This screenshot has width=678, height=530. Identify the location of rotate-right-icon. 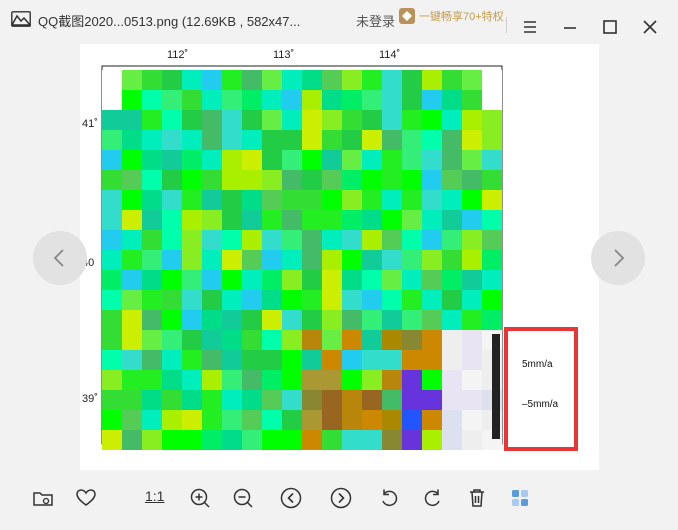
(433, 498).